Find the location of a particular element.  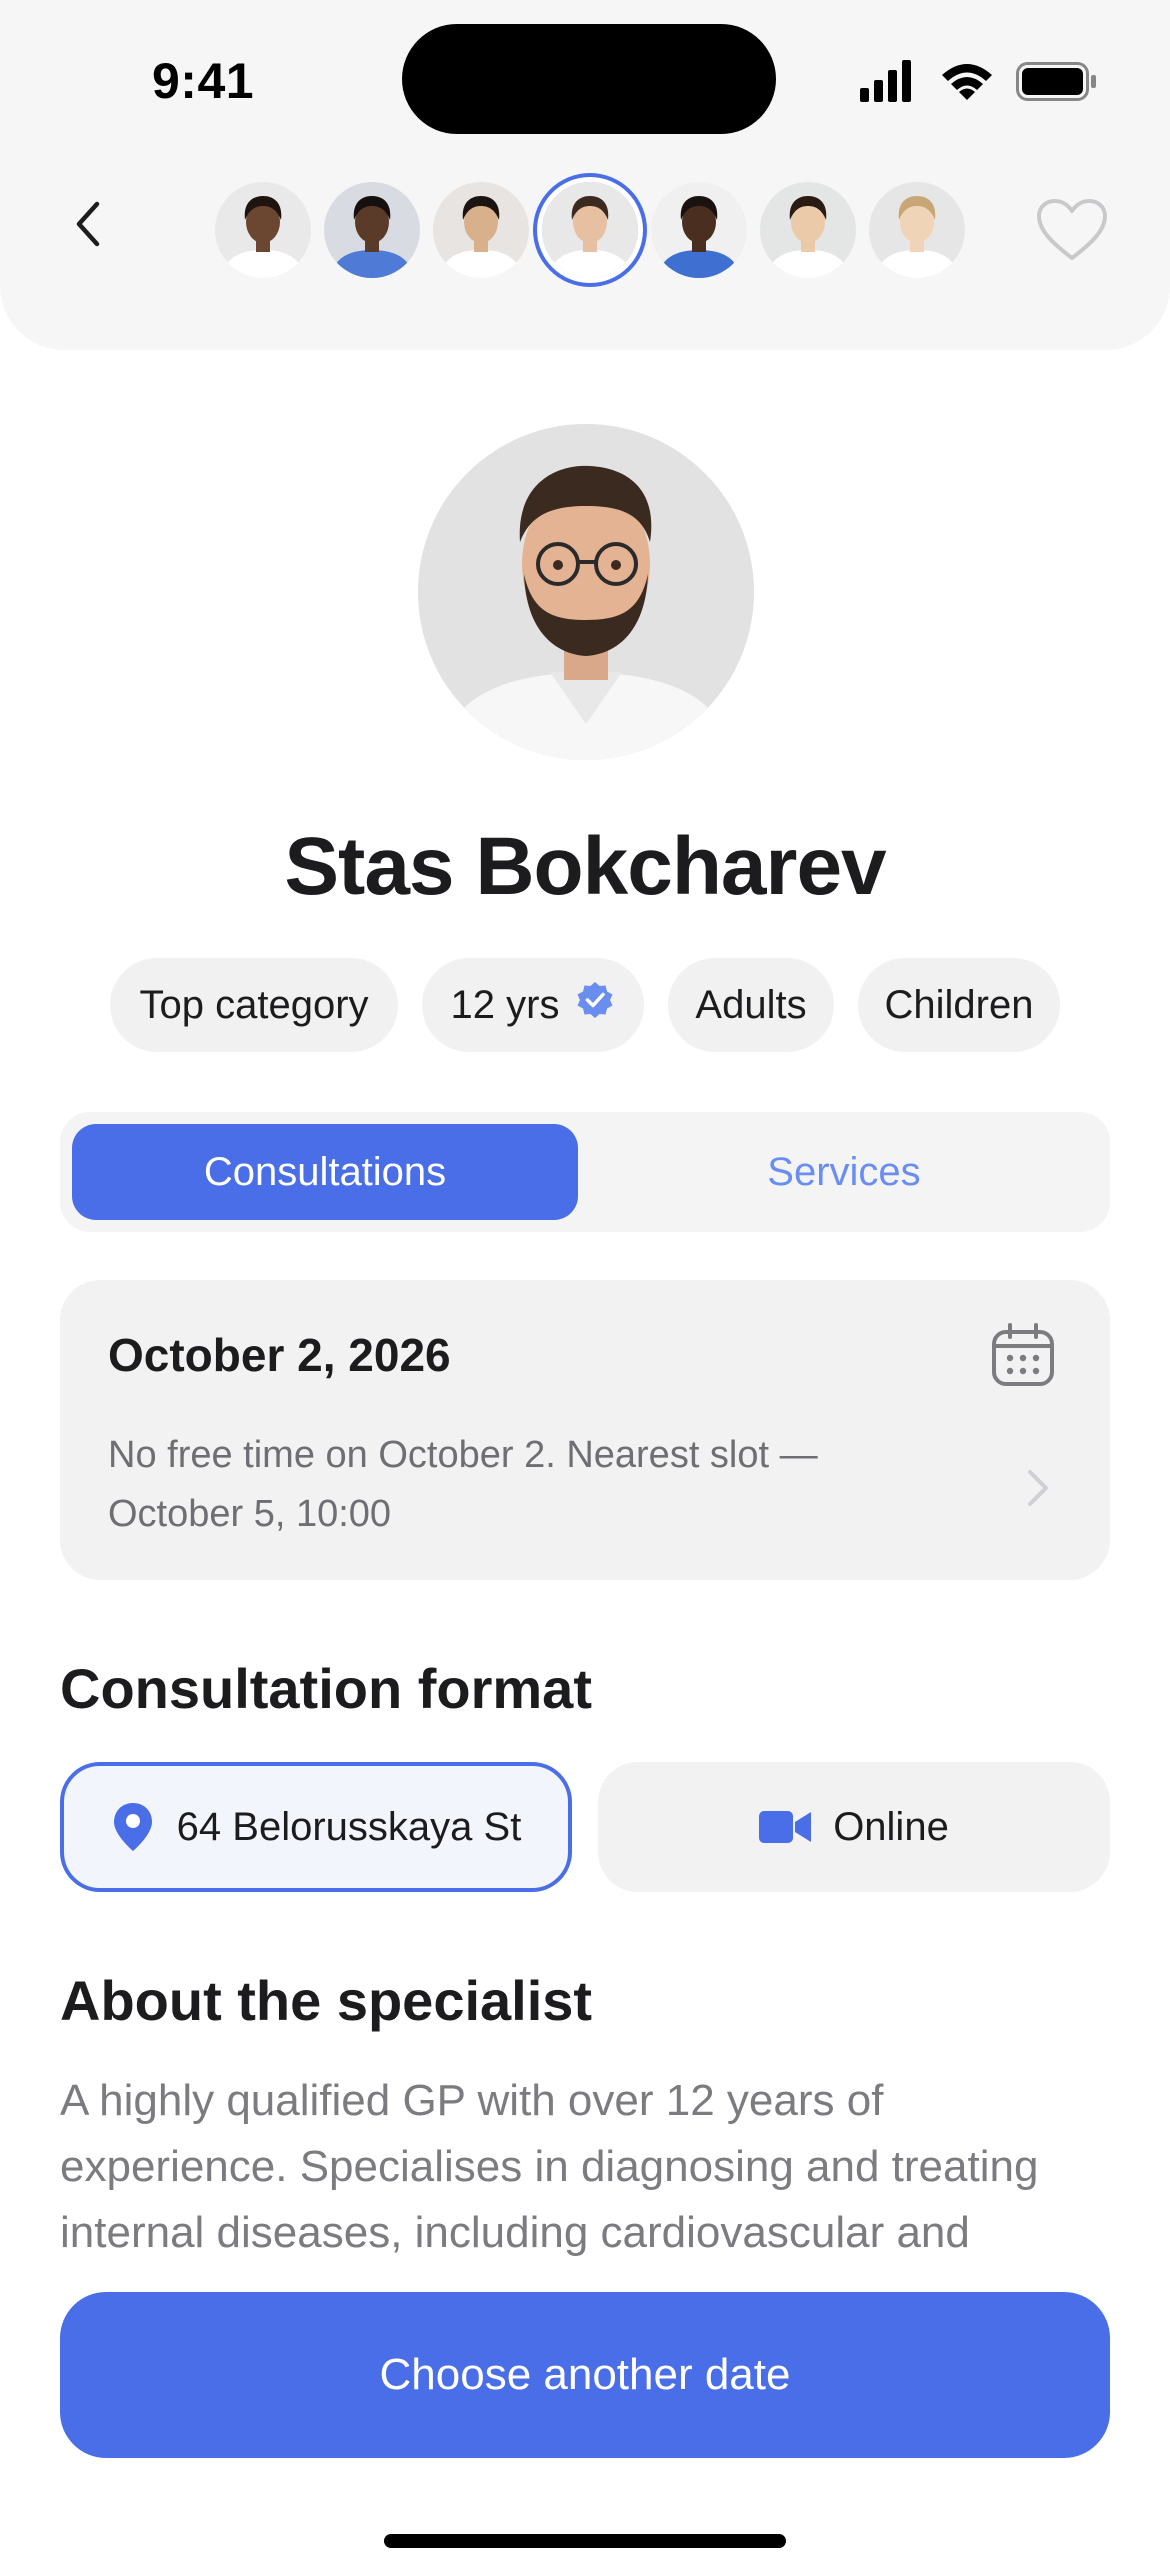

tag-label: 12 yrs is located at coordinates (505, 1004).